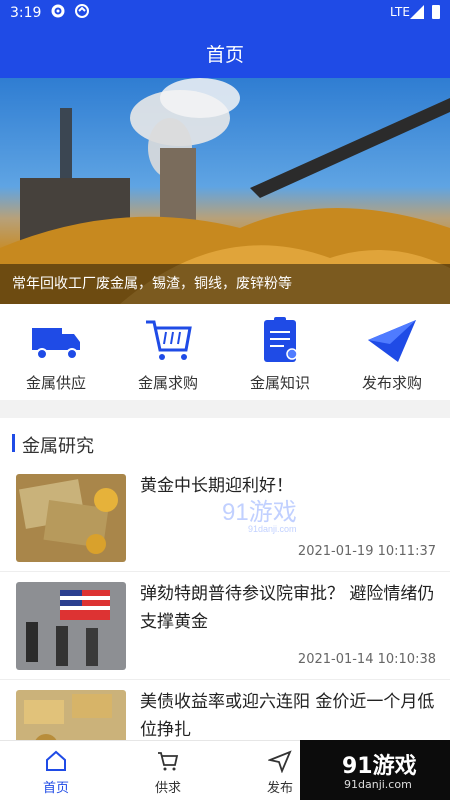 This screenshot has height=800, width=450. I want to click on watermark-brand: 91游戏, so click(259, 512).